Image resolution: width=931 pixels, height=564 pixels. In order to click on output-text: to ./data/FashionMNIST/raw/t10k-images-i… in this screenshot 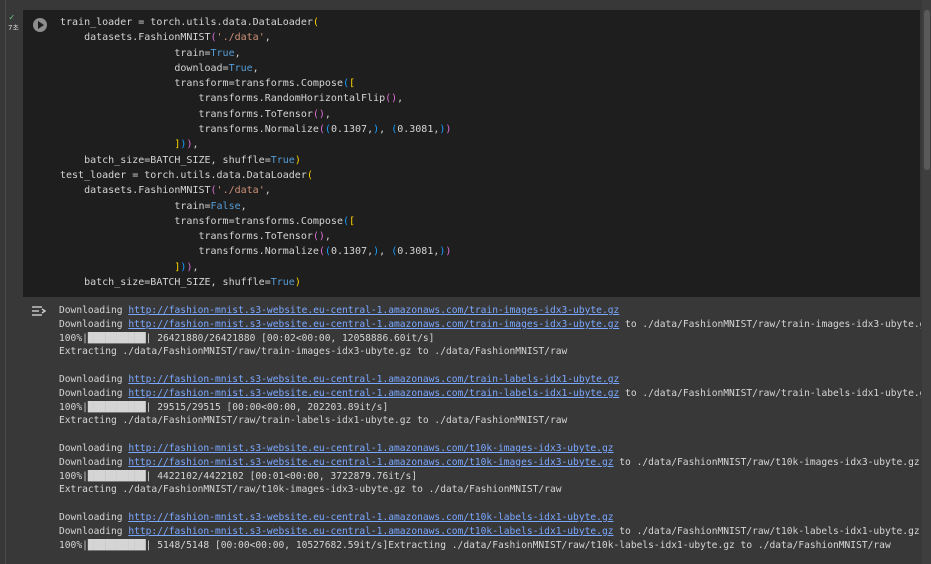, I will do `click(766, 462)`.